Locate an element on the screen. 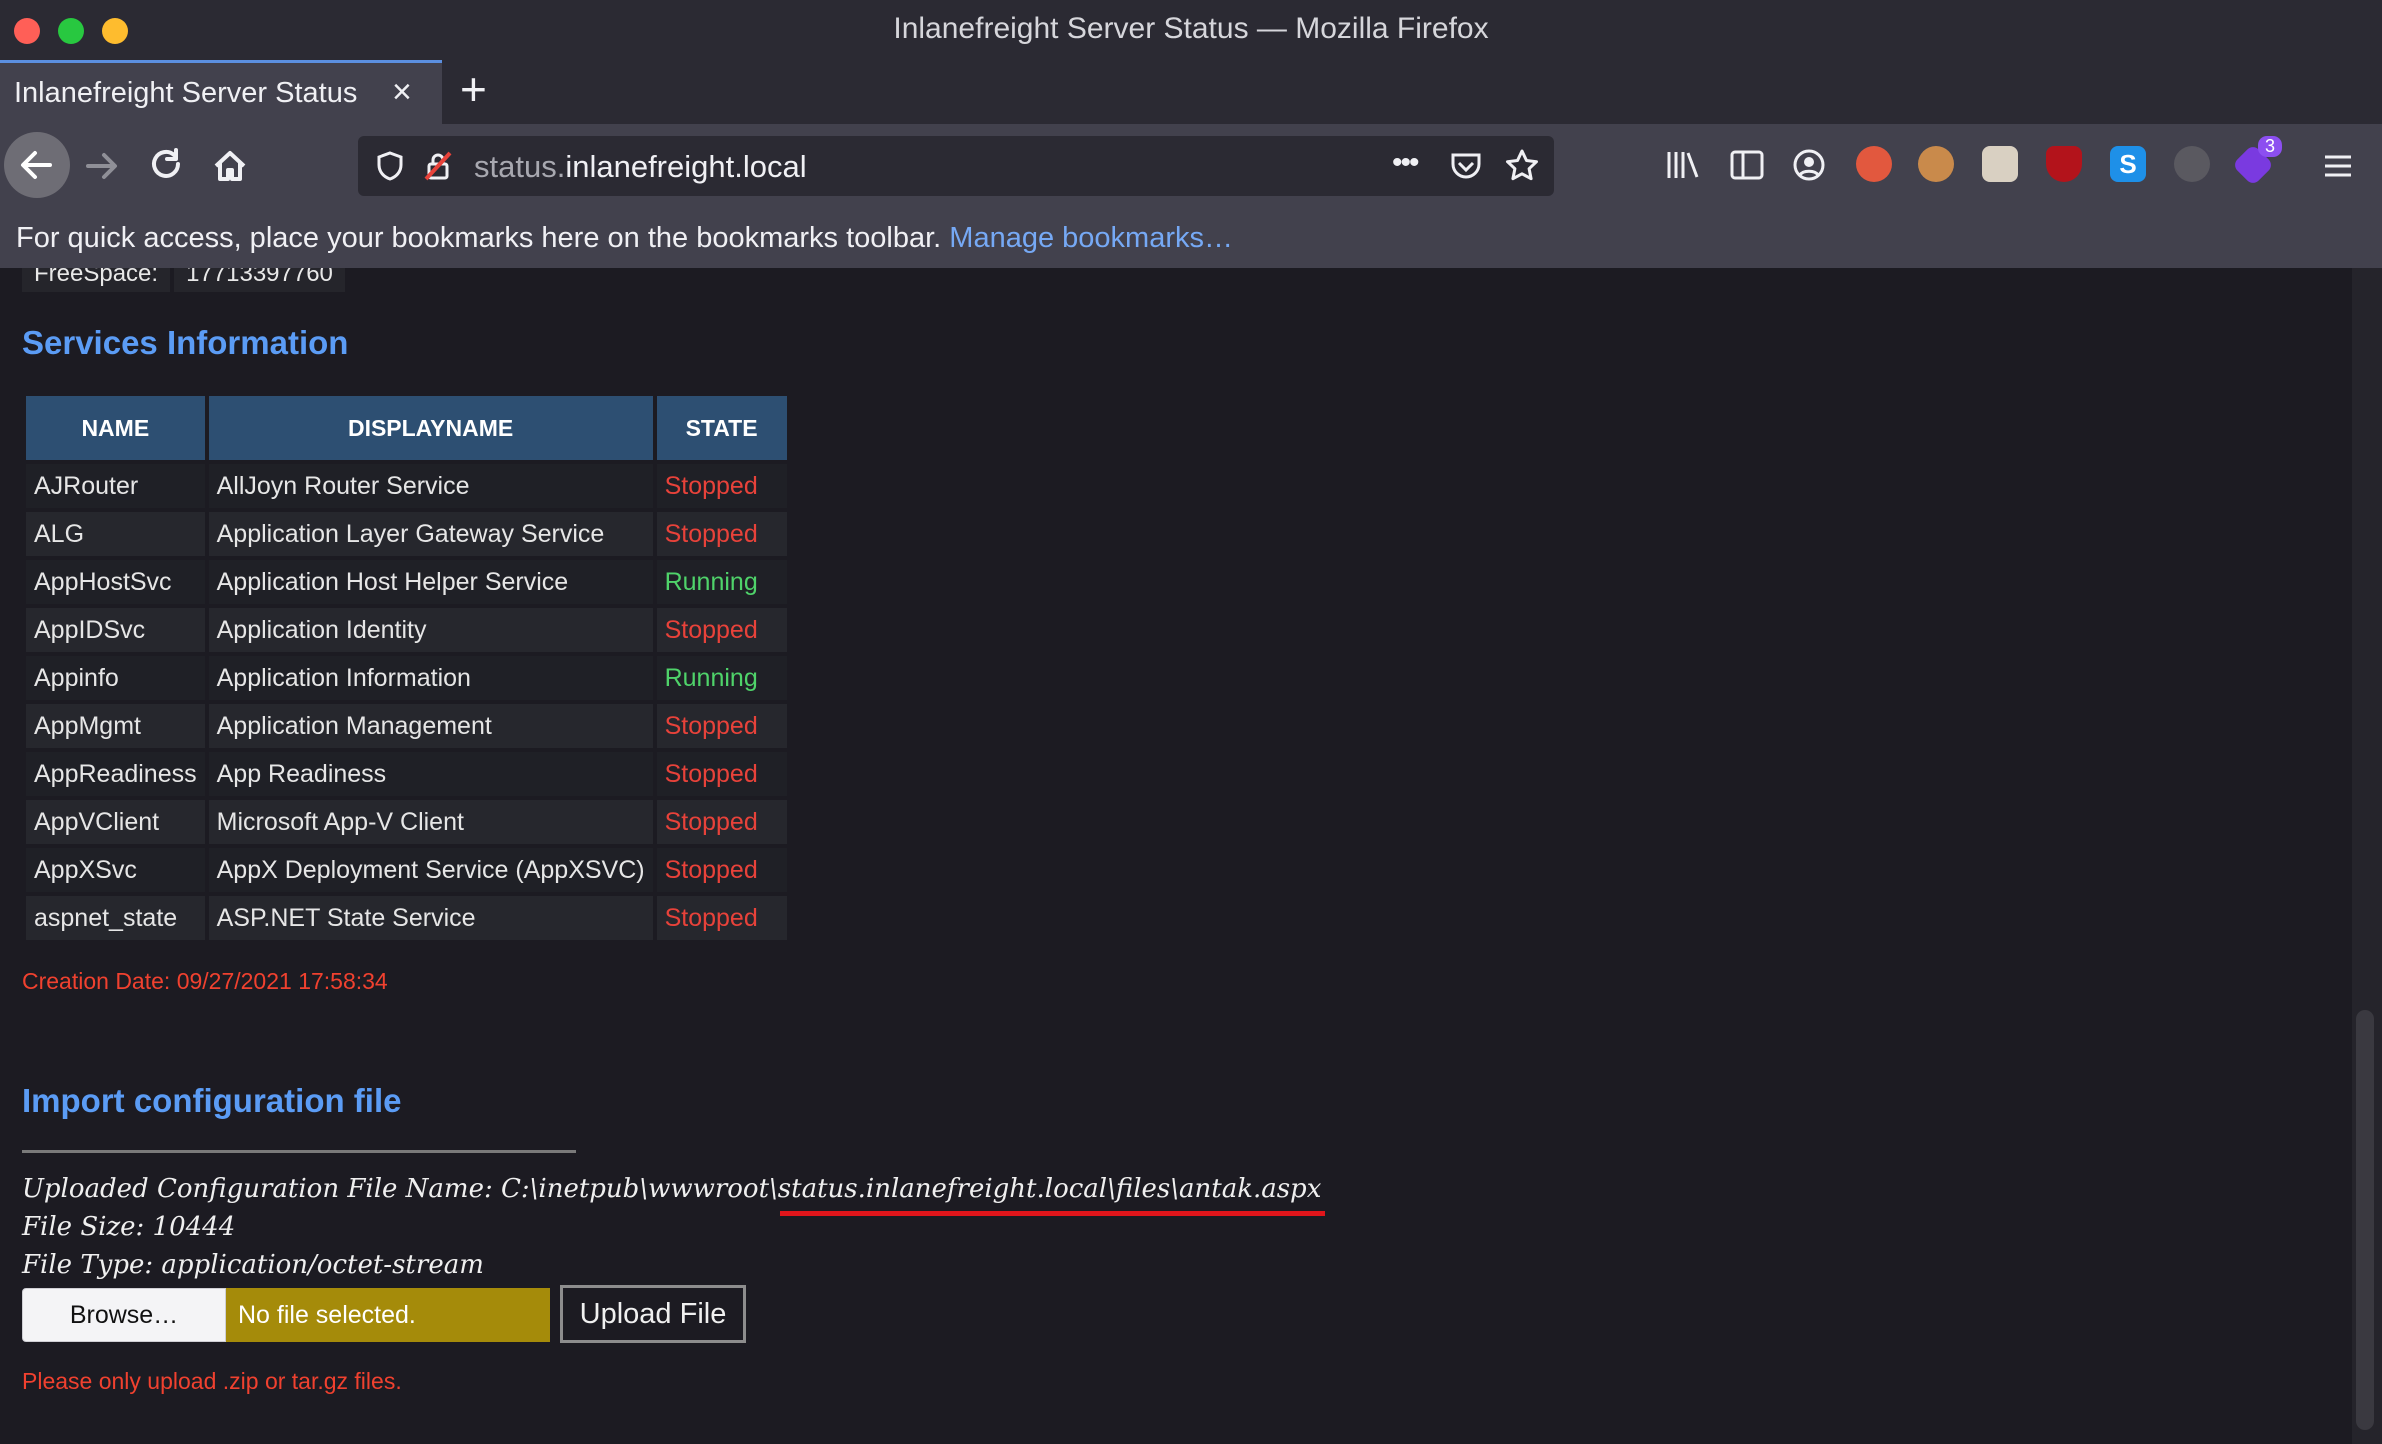 This screenshot has width=2382, height=1444. extension-glasses-icon is located at coordinates (2192, 164).